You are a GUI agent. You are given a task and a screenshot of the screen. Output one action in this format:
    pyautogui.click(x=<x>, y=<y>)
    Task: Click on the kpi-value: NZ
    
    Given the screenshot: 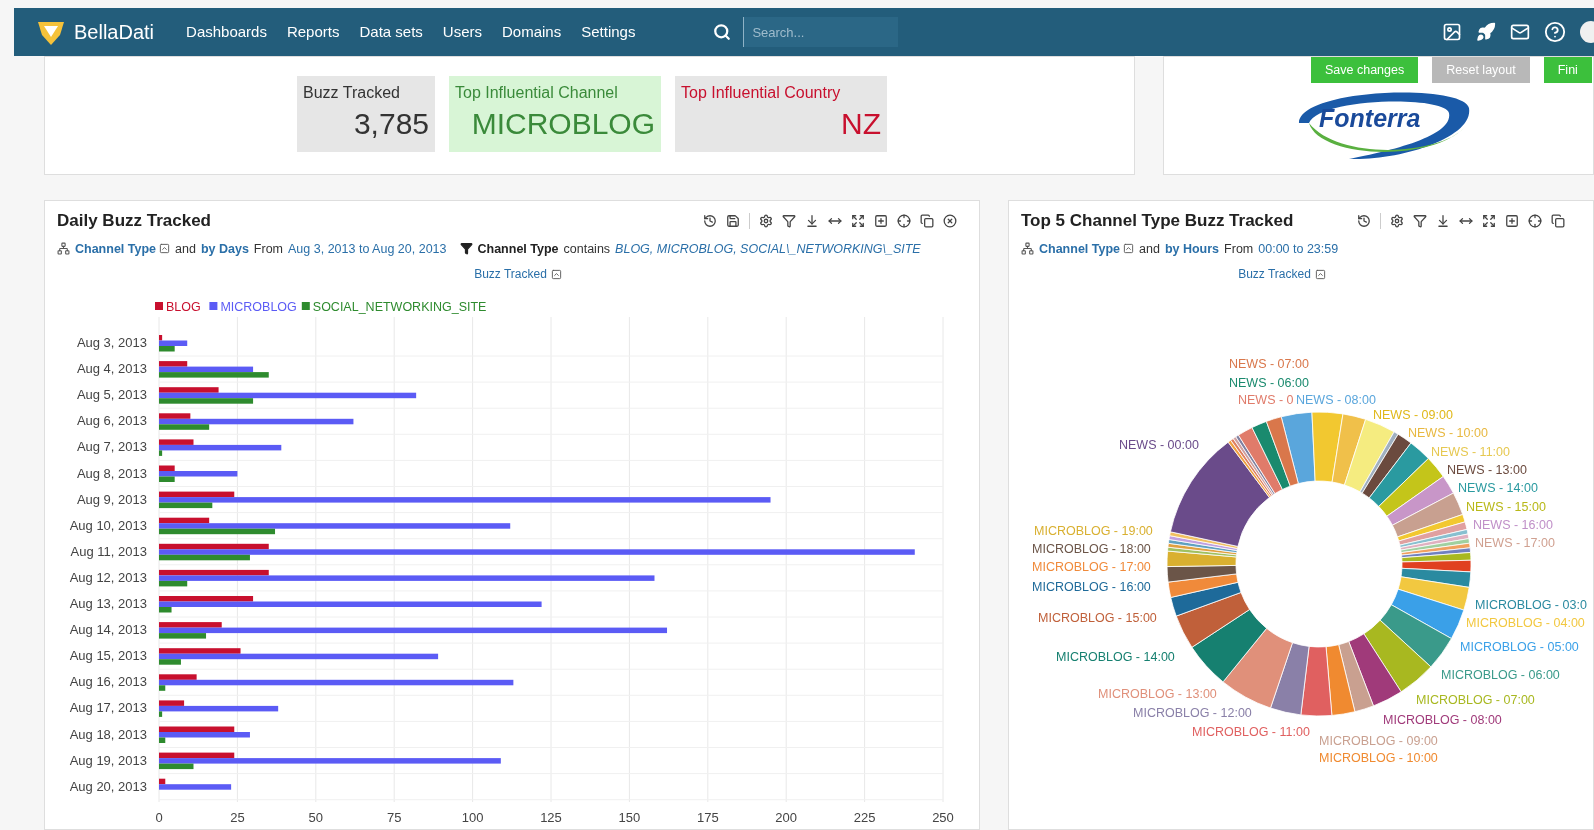 What is the action you would take?
    pyautogui.click(x=861, y=124)
    